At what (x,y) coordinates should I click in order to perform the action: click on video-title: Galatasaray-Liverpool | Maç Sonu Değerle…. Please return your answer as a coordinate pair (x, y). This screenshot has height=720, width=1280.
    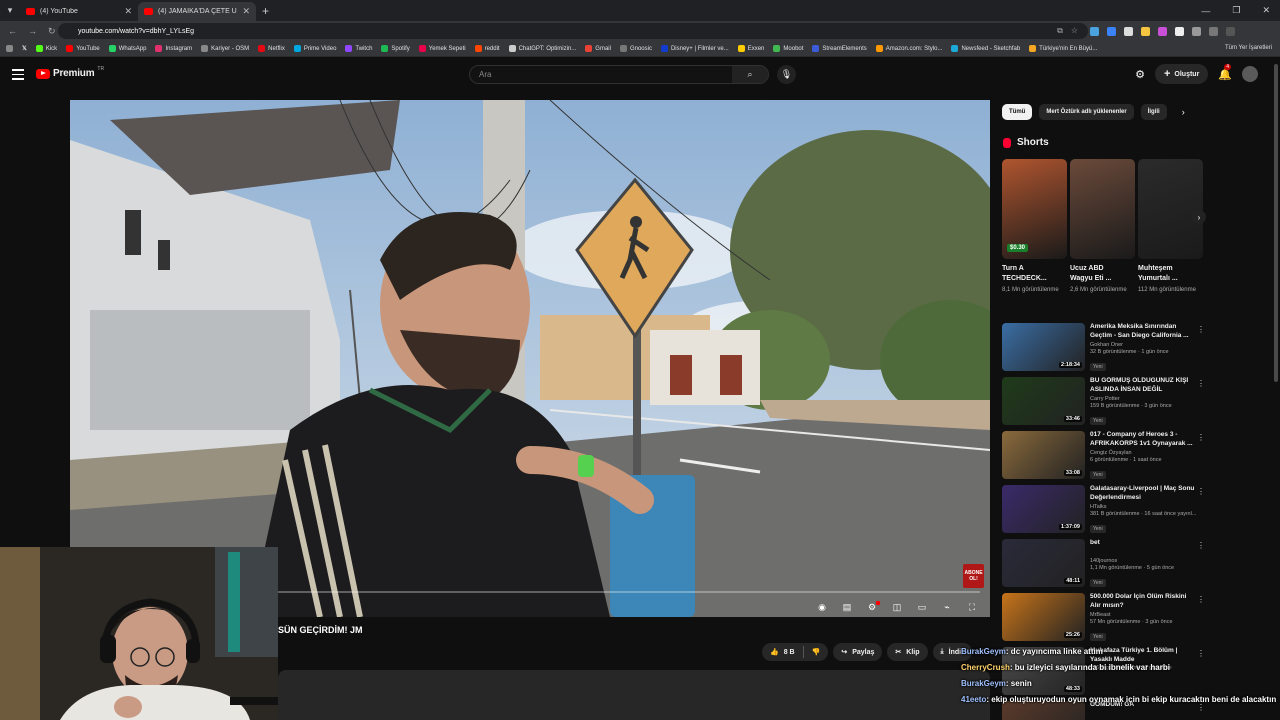
    Looking at the image, I should click on (1143, 493).